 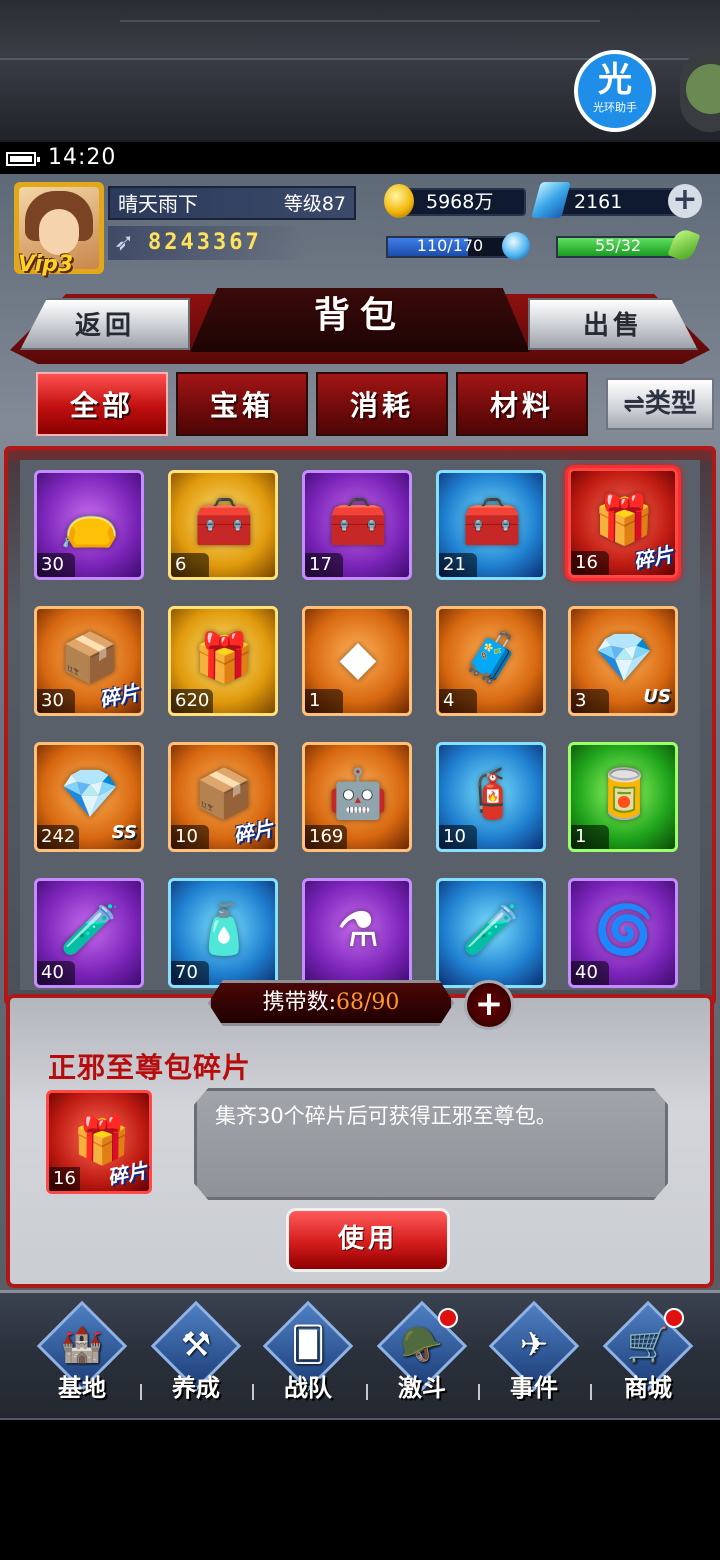 I want to click on tab-material: 材料, so click(x=522, y=404).